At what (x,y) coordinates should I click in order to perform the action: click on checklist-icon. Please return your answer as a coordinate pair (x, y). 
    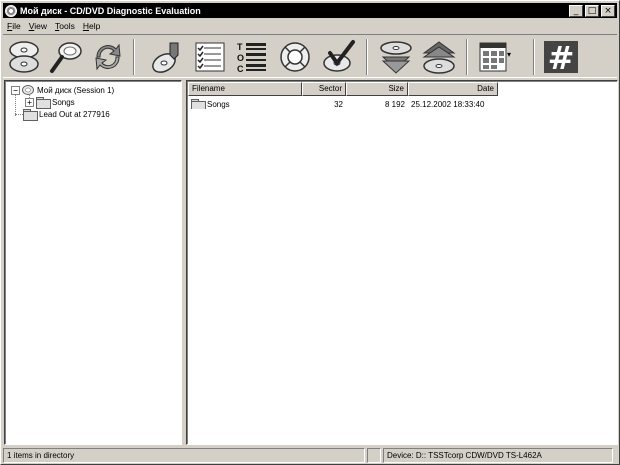
    Looking at the image, I should click on (210, 57).